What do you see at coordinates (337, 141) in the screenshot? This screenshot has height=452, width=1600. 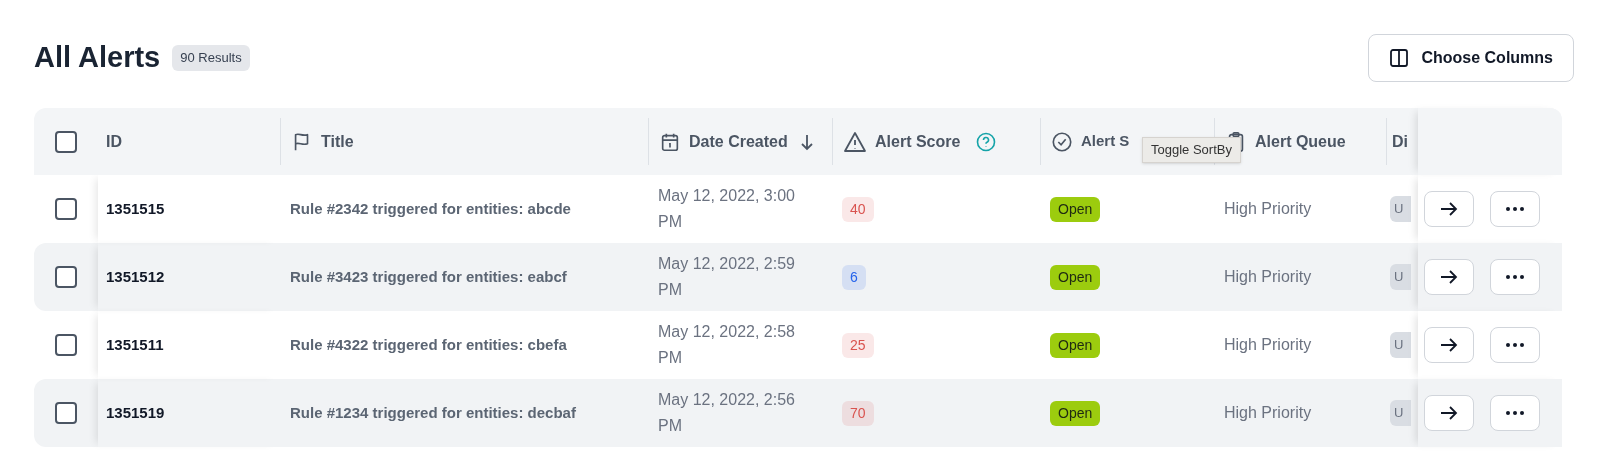 I see `column-header: Title` at bounding box center [337, 141].